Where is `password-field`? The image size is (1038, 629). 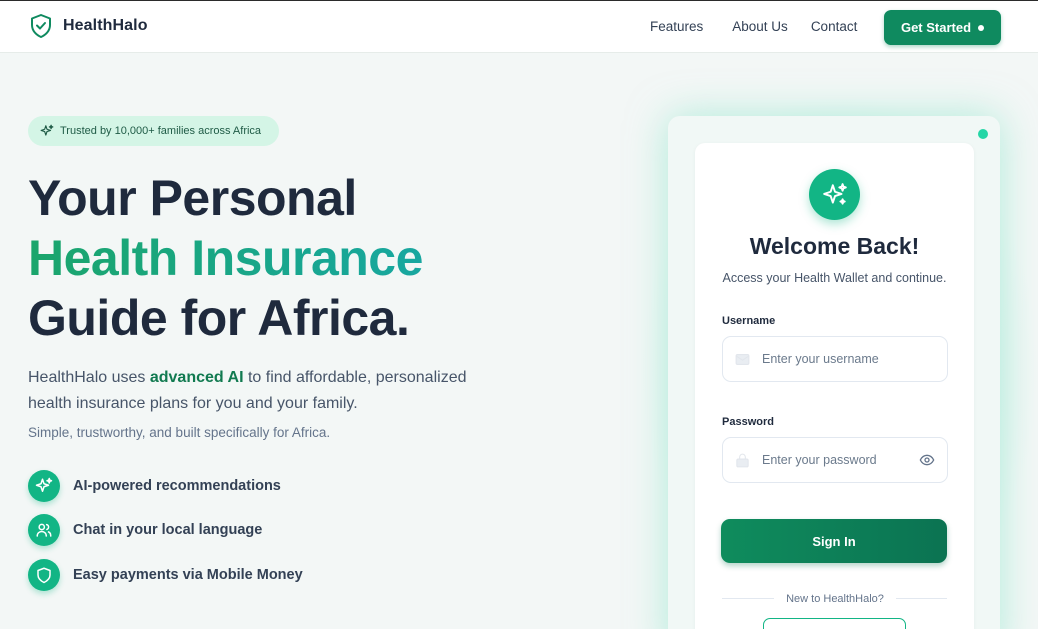 password-field is located at coordinates (835, 460).